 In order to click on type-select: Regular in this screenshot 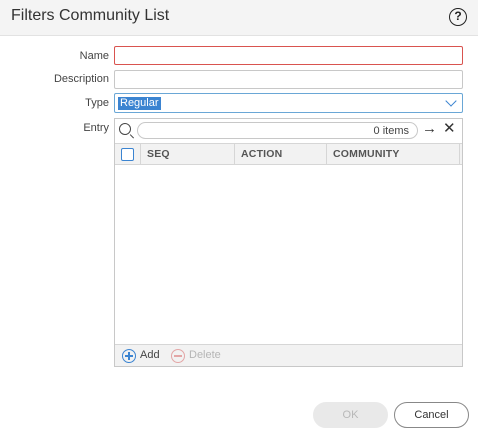, I will do `click(288, 103)`.